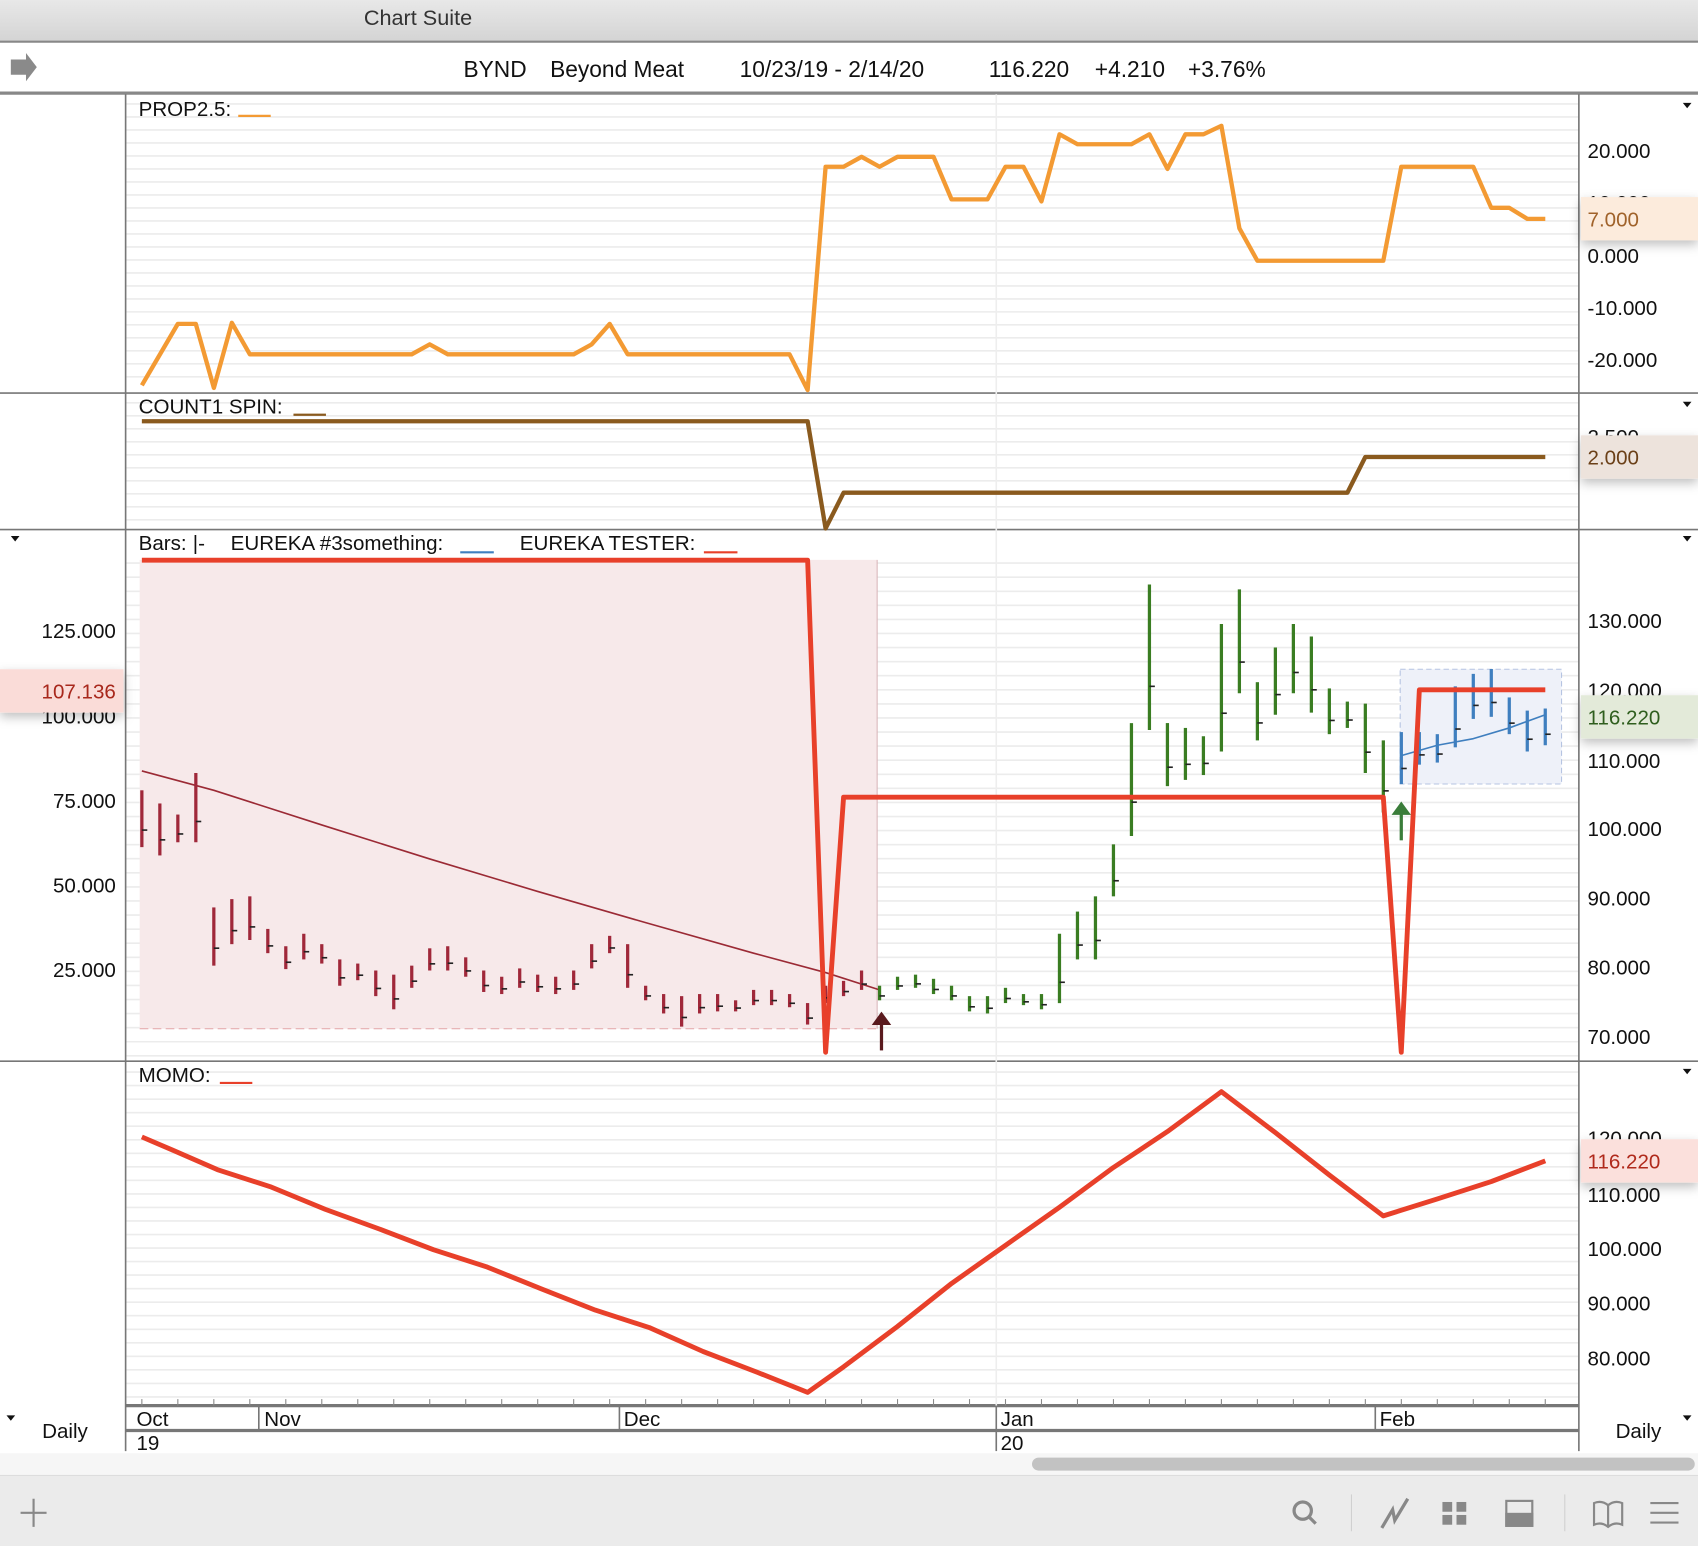  What do you see at coordinates (1397, 1419) in the screenshot?
I see `month-label: Feb` at bounding box center [1397, 1419].